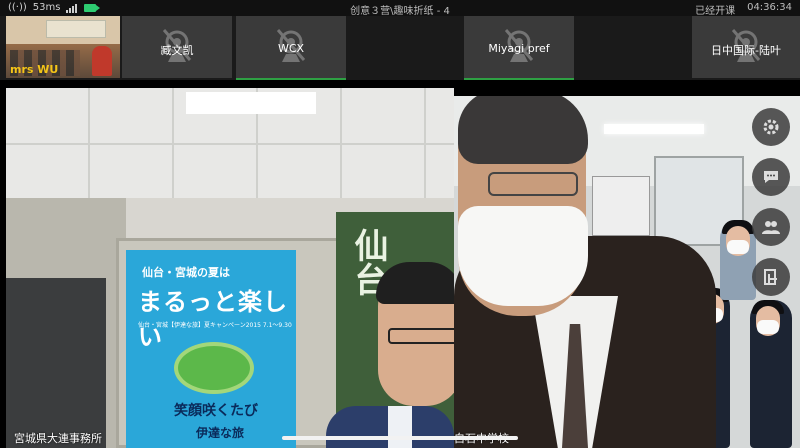  What do you see at coordinates (771, 374) in the screenshot?
I see `student` at bounding box center [771, 374].